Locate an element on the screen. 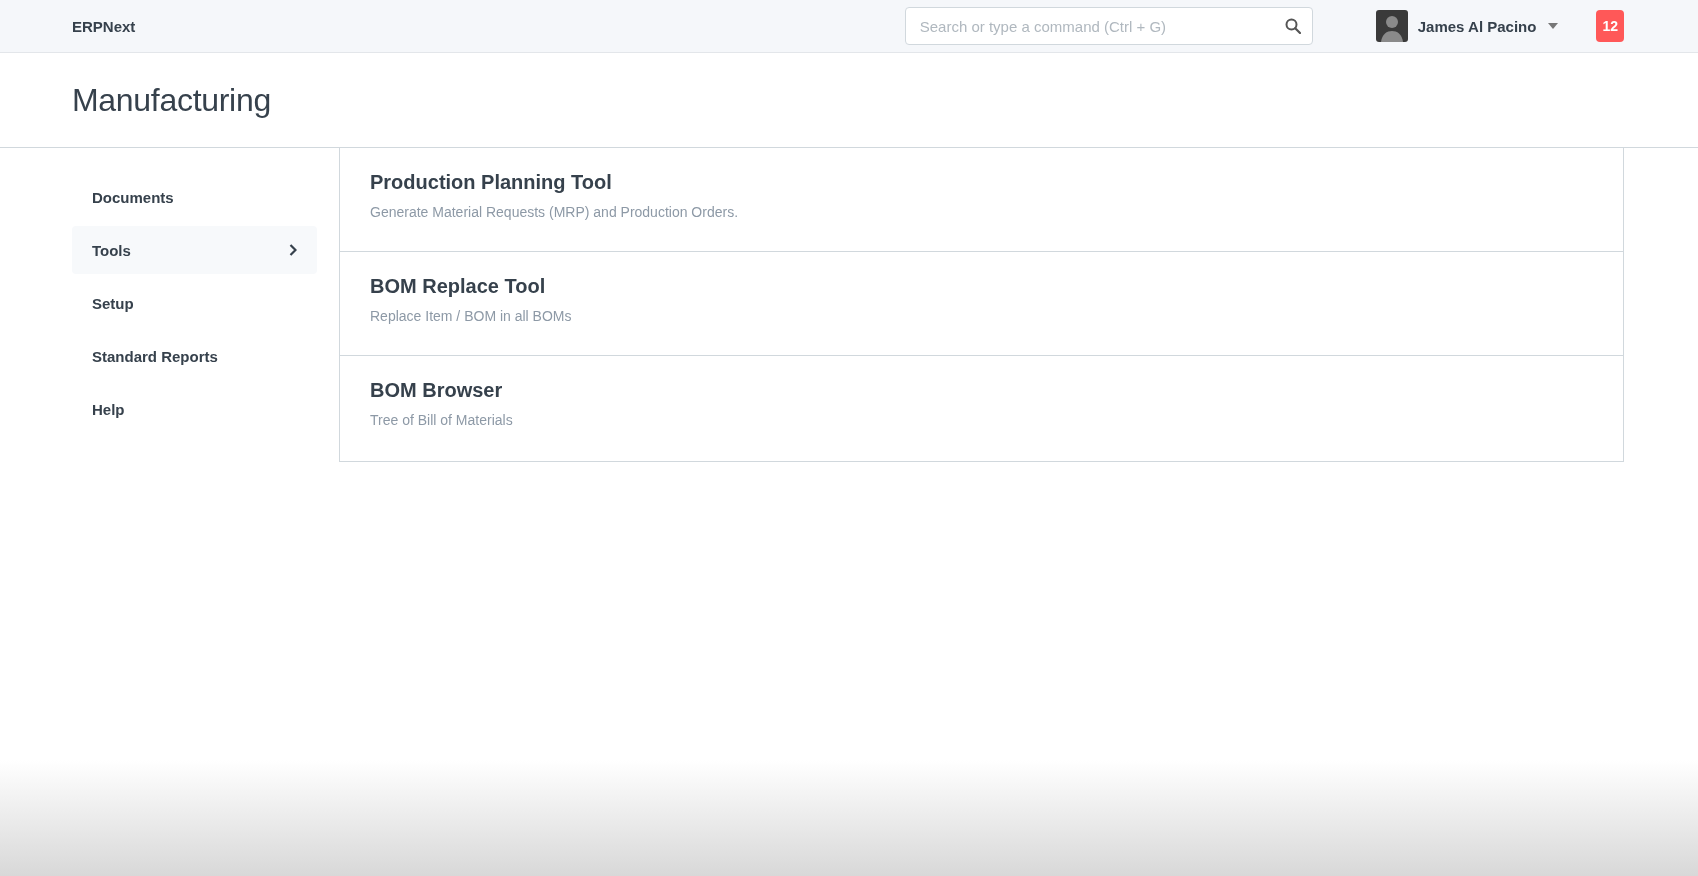 This screenshot has width=1698, height=876. tool-description: Tree of Bill of Materials is located at coordinates (442, 420).